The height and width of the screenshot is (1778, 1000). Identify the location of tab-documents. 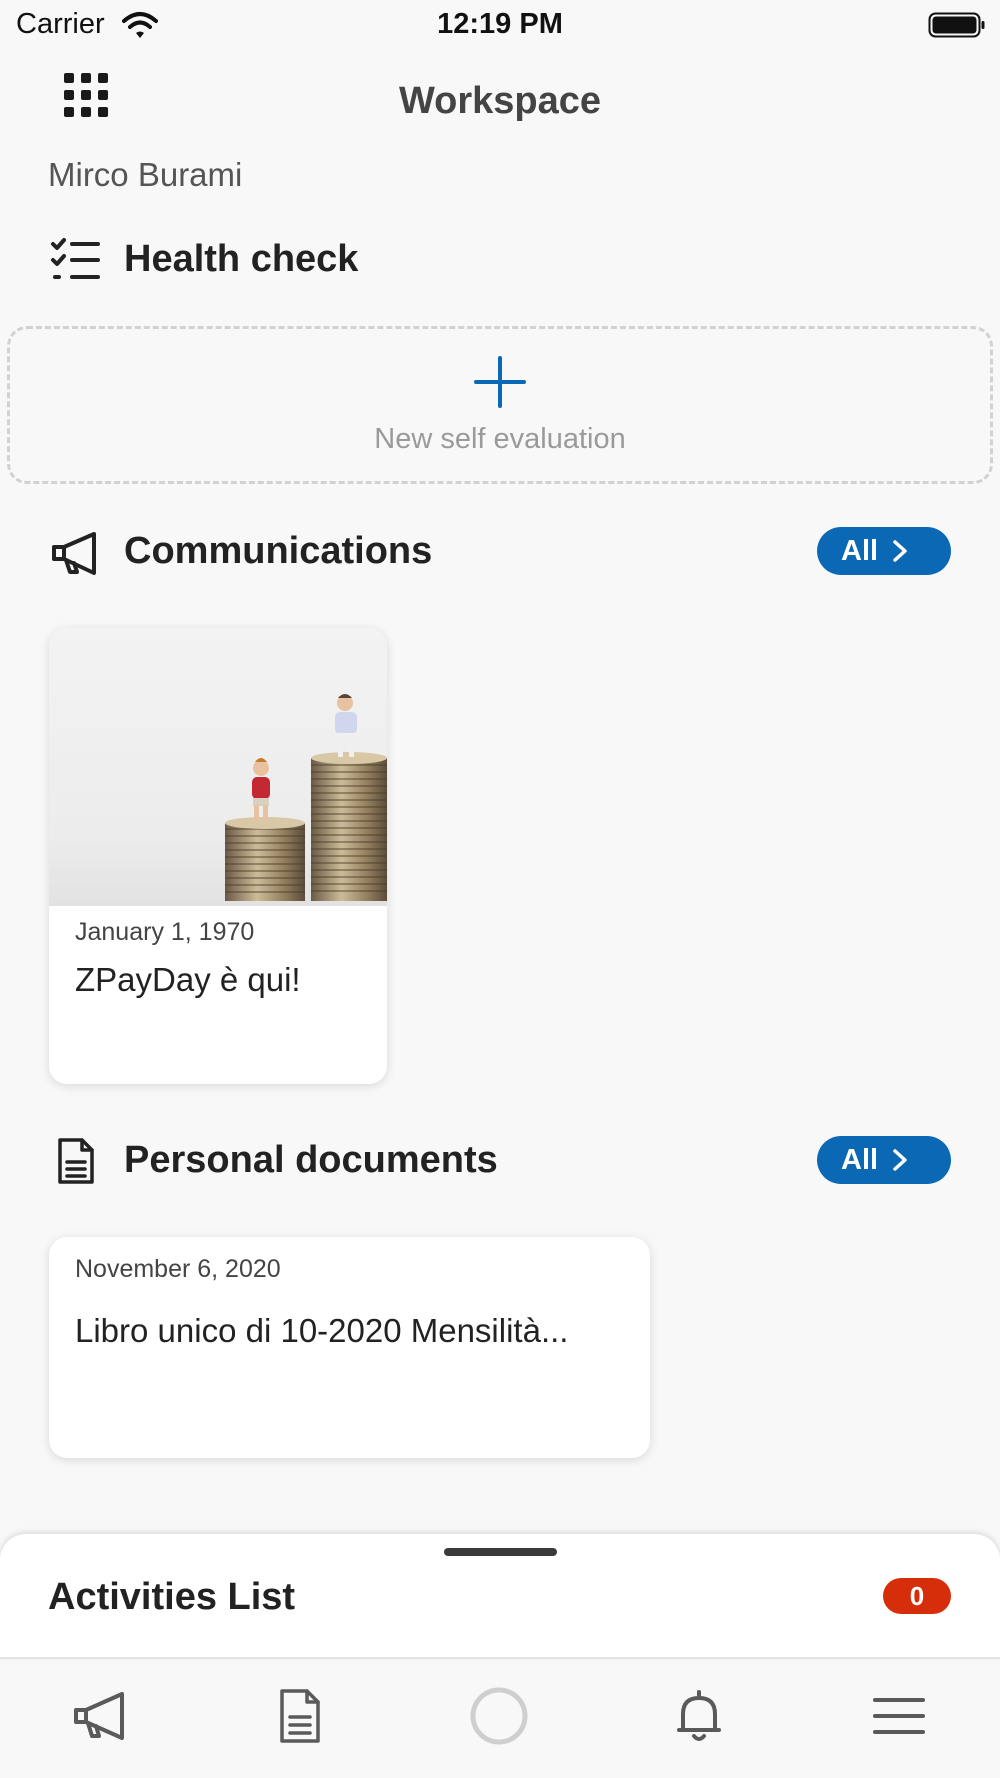
(300, 1716).